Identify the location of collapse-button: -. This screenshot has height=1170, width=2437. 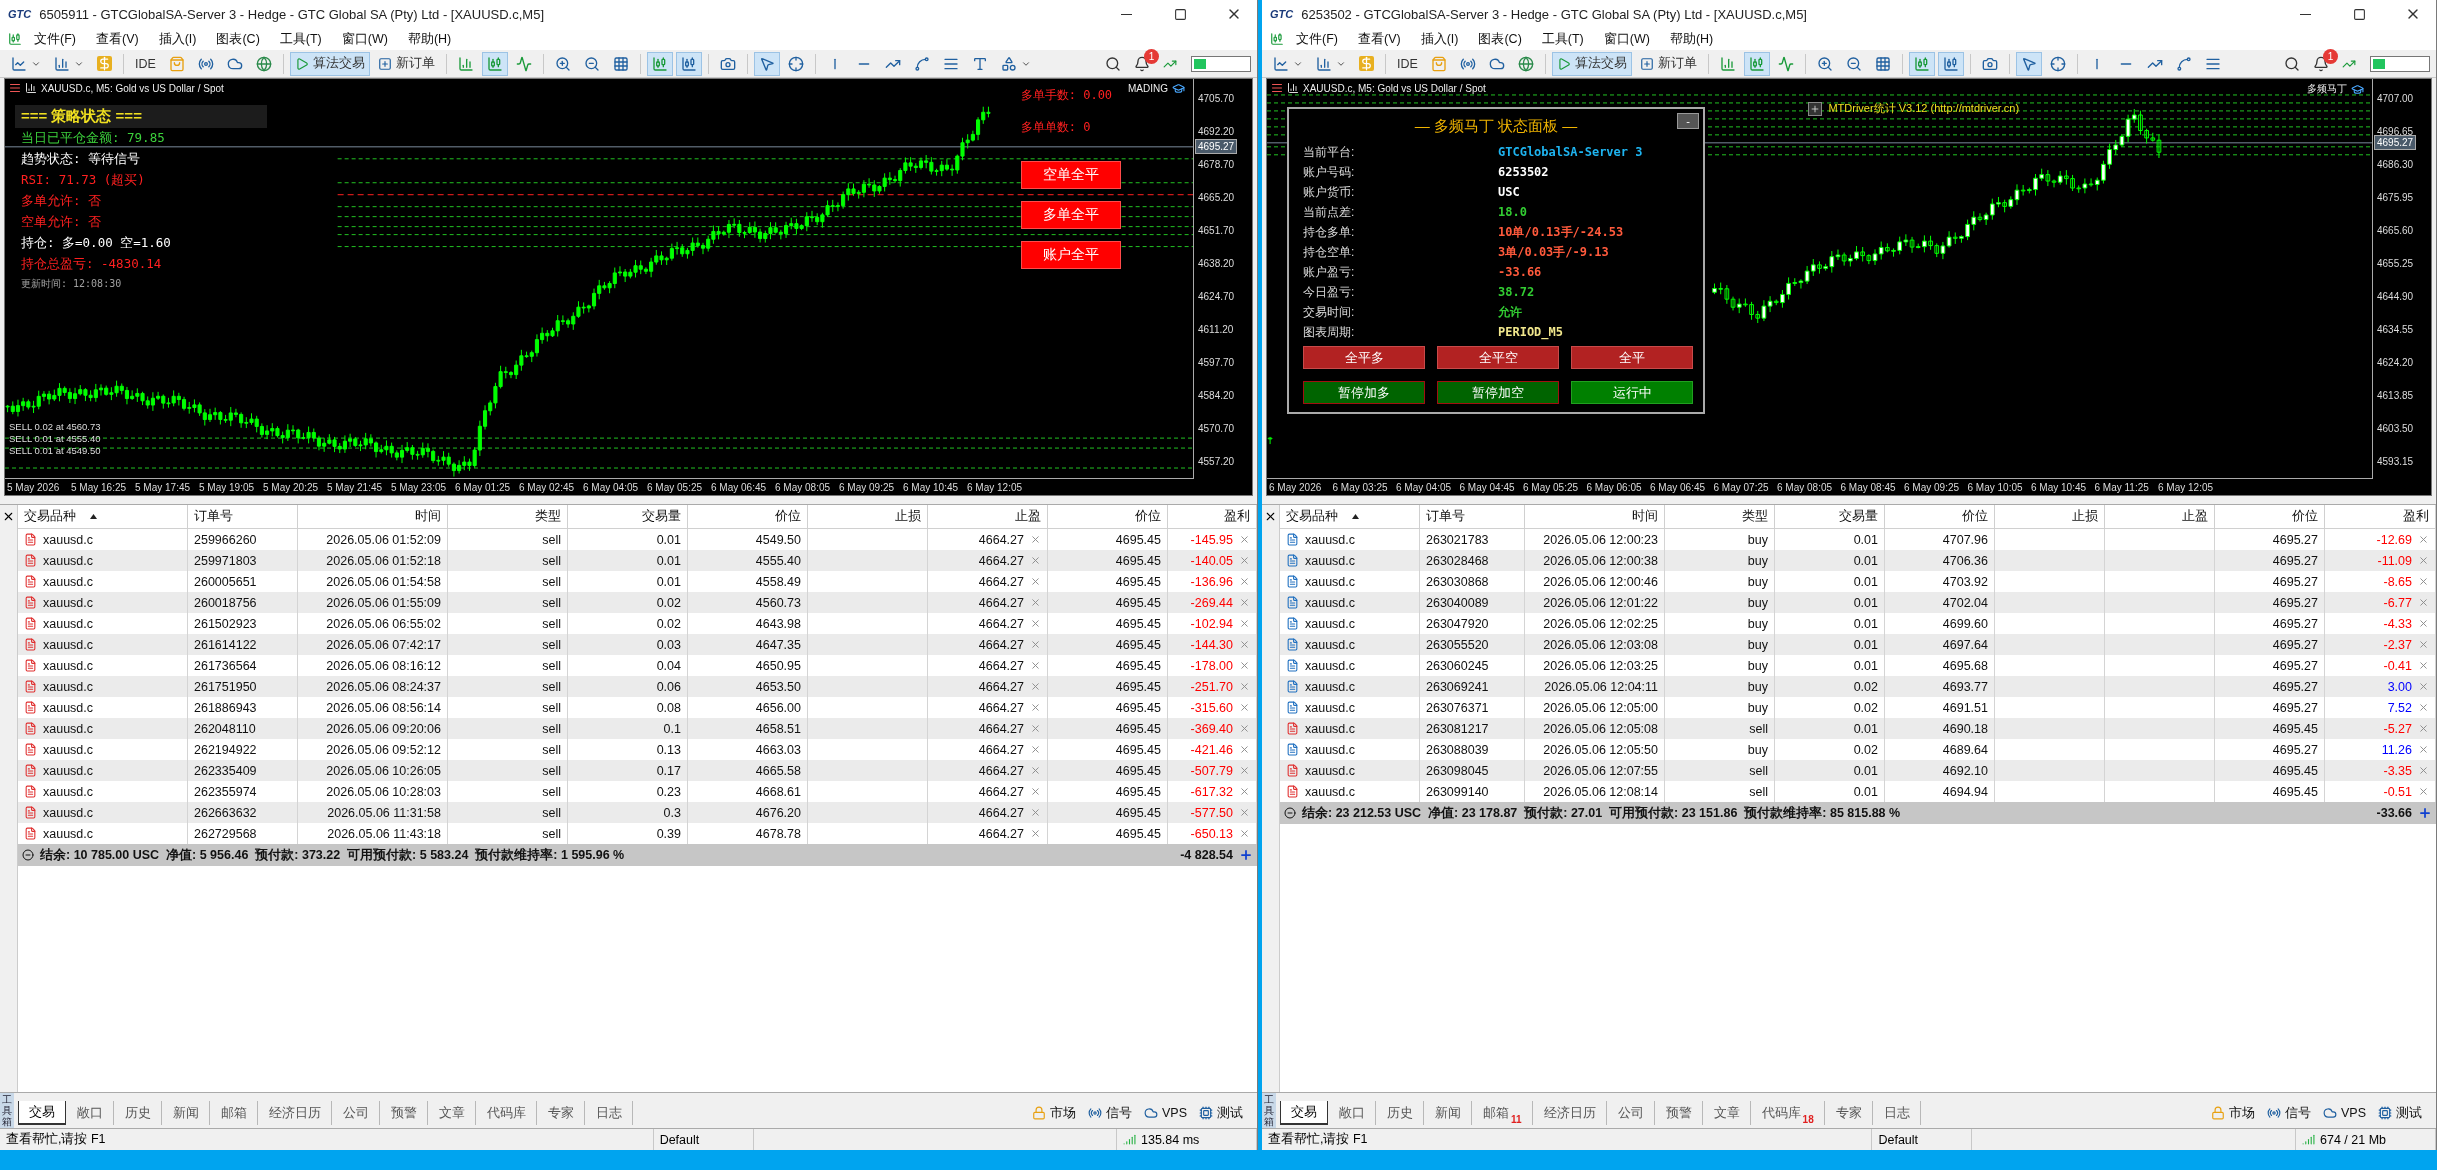
(1688, 121).